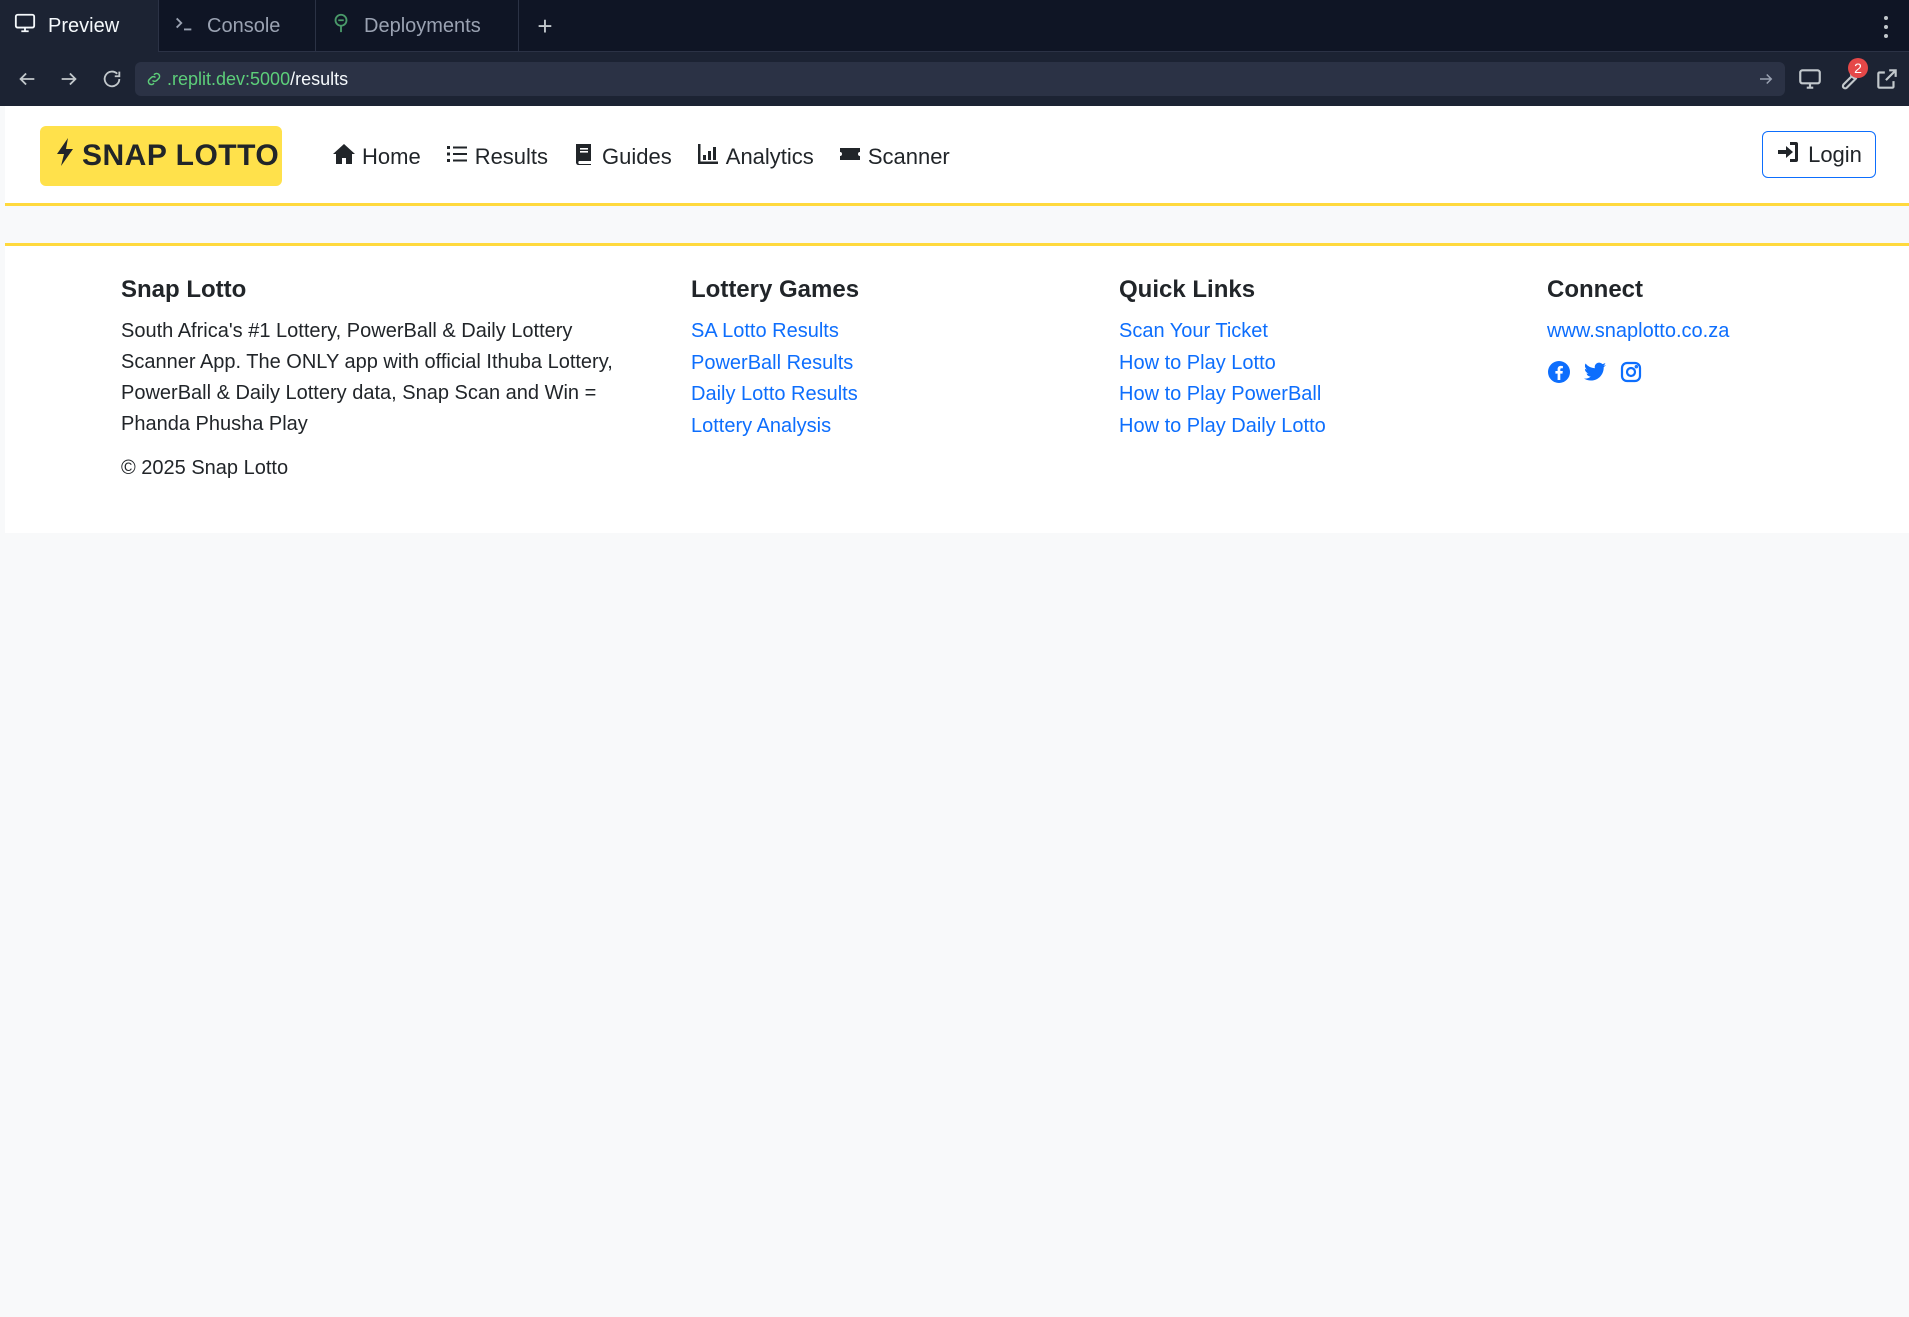 The image size is (1909, 1317). I want to click on login-label: Login, so click(1835, 154).